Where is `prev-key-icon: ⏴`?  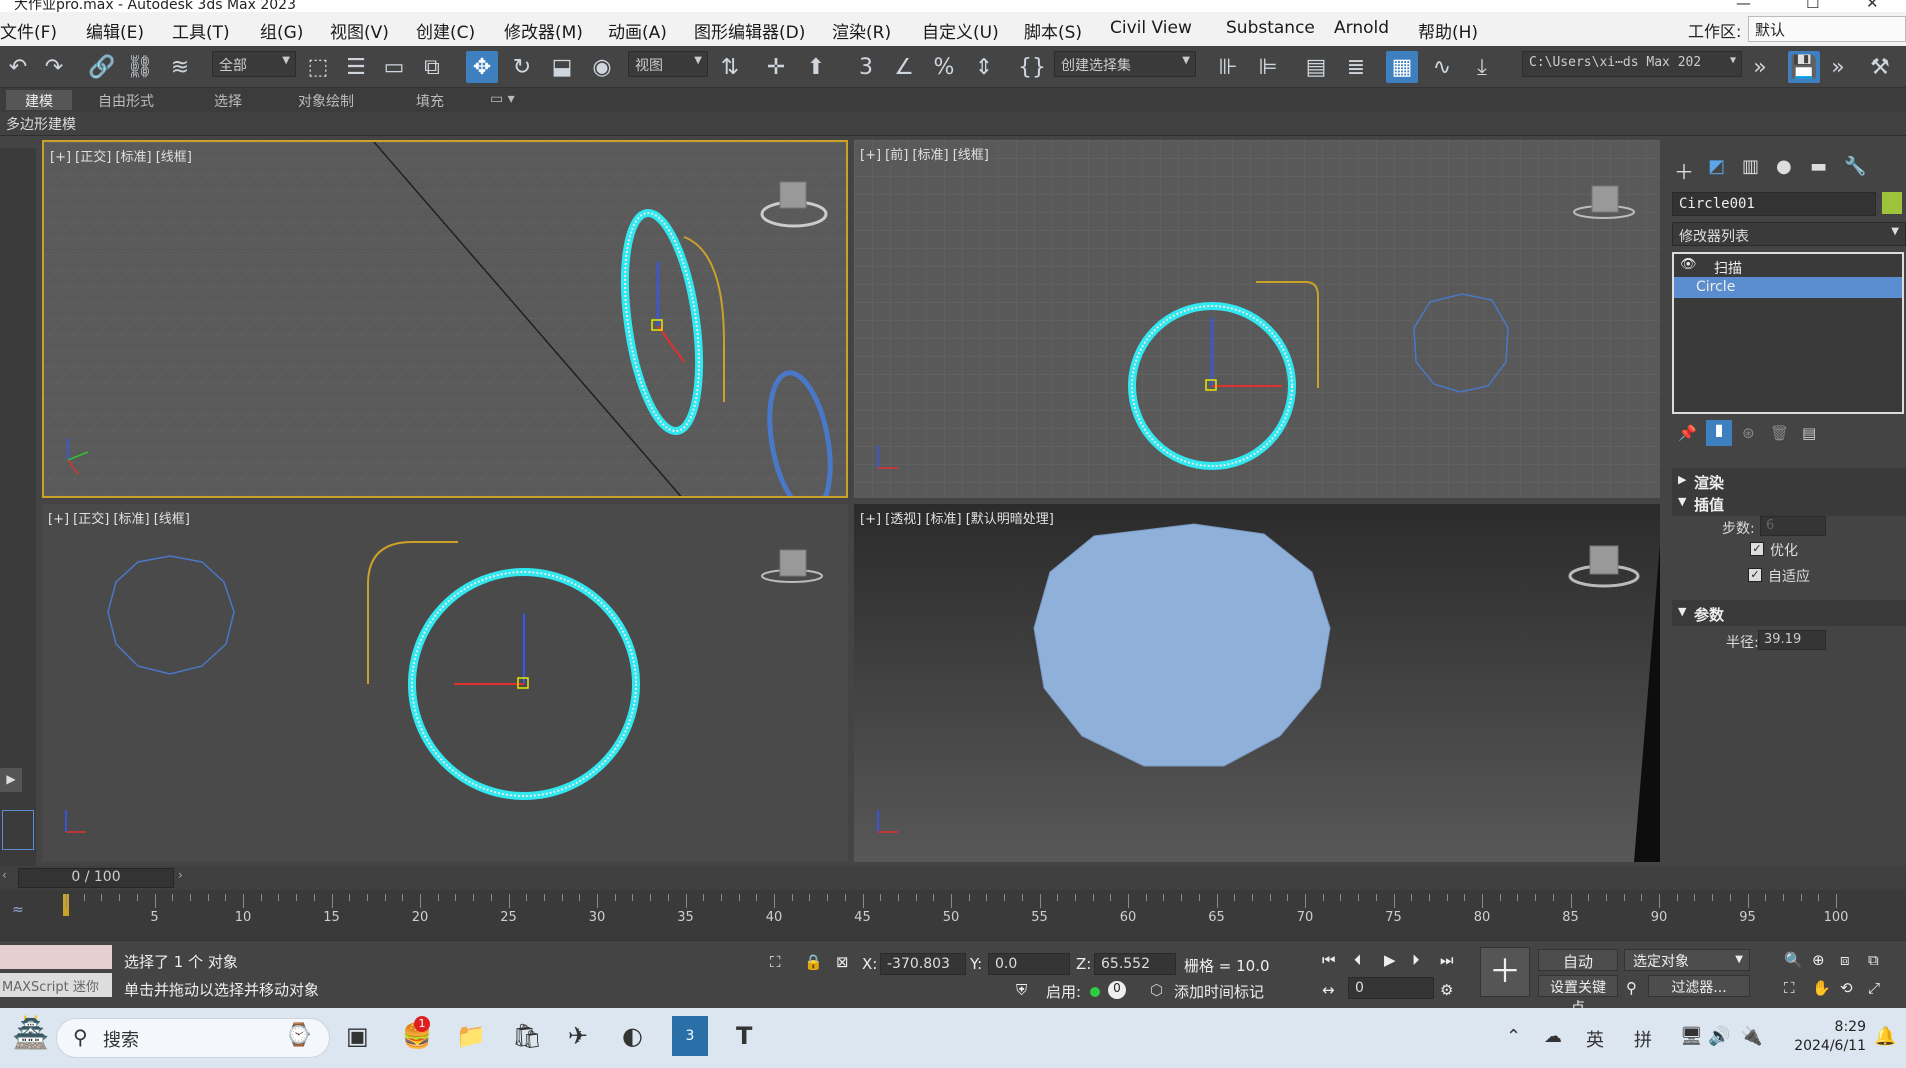 prev-key-icon: ⏴ is located at coordinates (1358, 960).